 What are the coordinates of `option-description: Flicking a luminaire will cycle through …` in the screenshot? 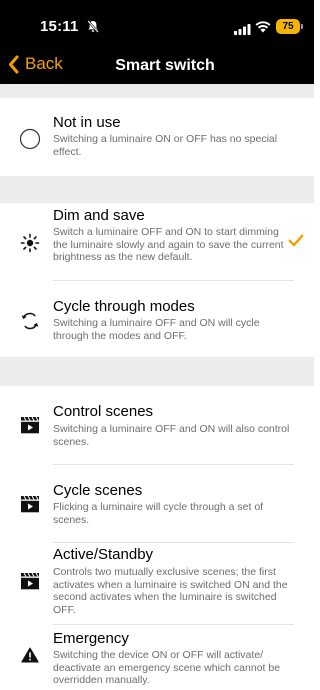 It's located at (158, 513).